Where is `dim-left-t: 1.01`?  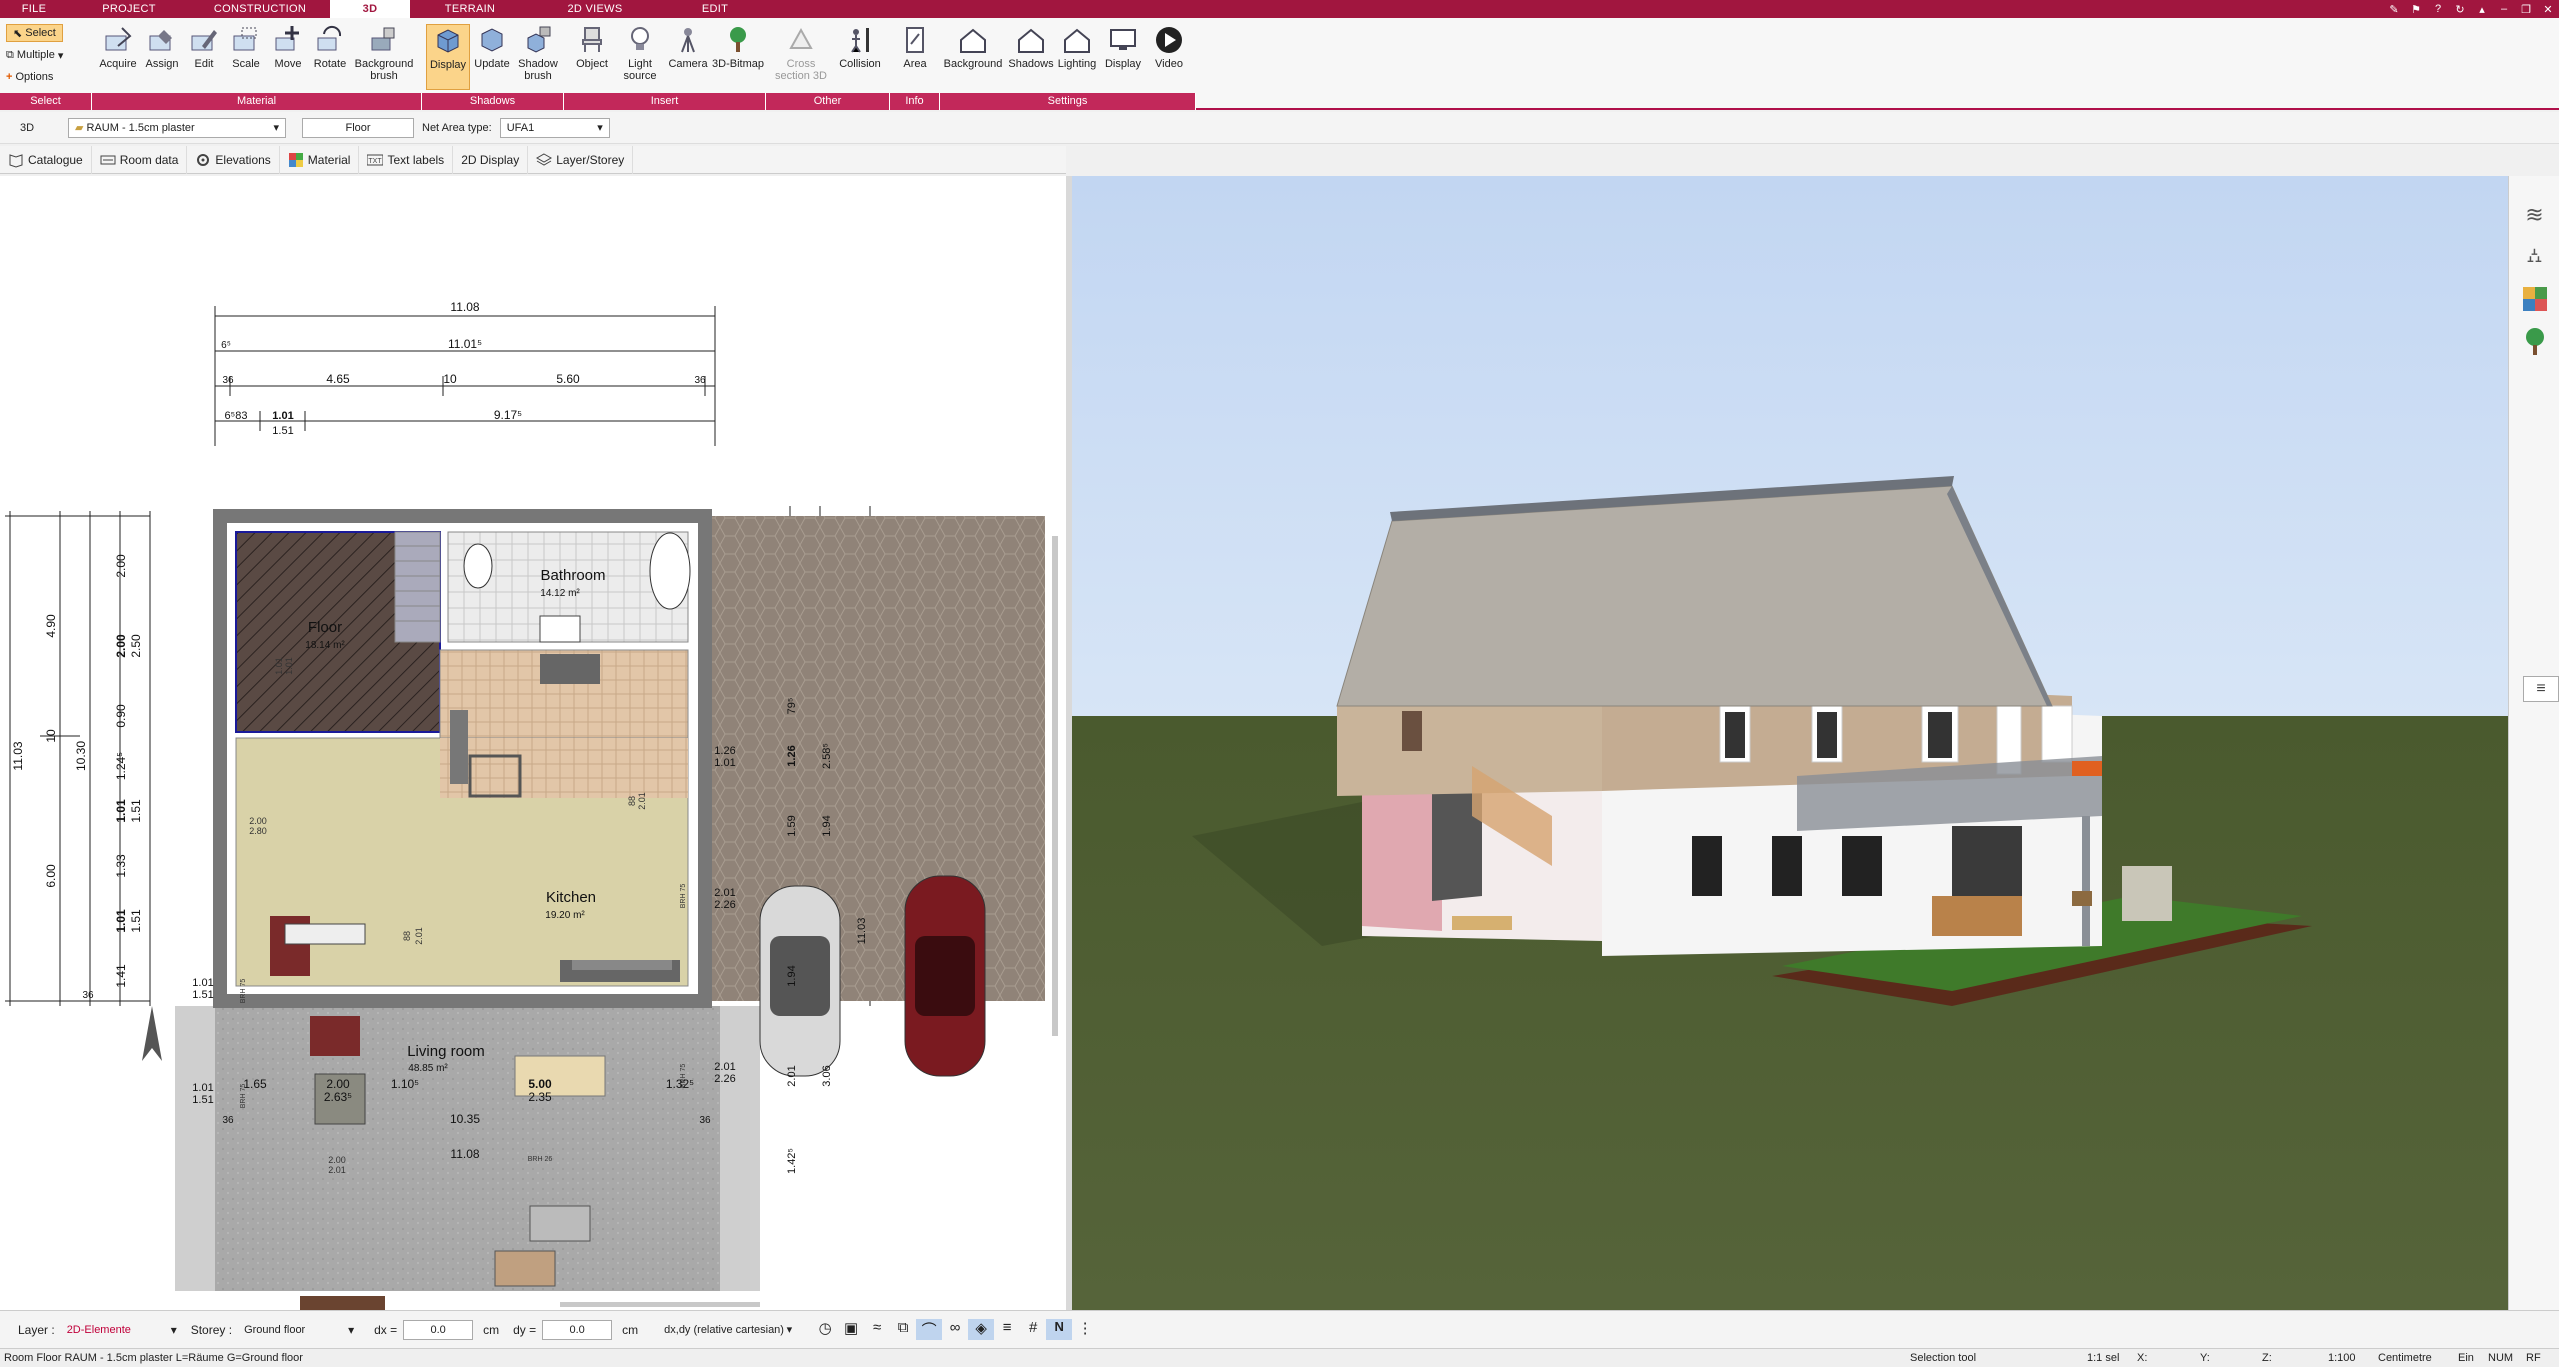
dim-left-t: 1.01 is located at coordinates (202, 1088).